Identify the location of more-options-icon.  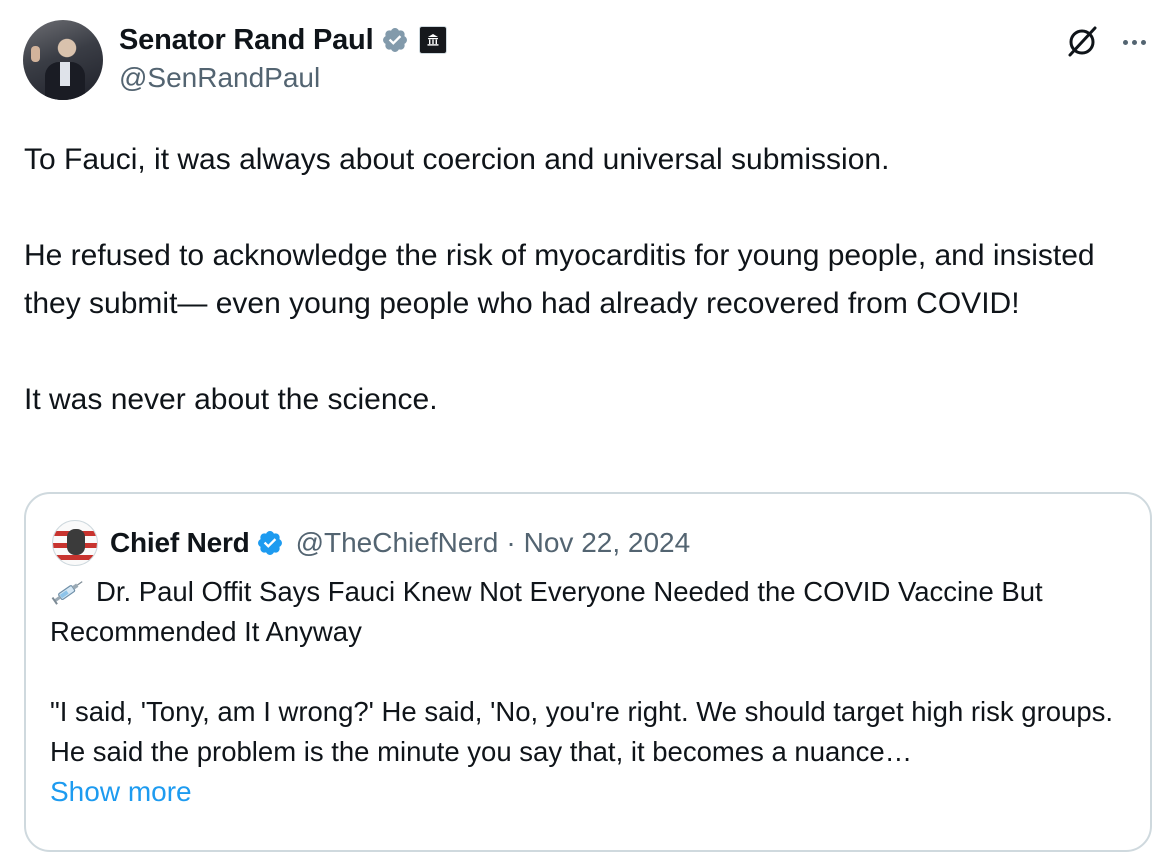
(1134, 42).